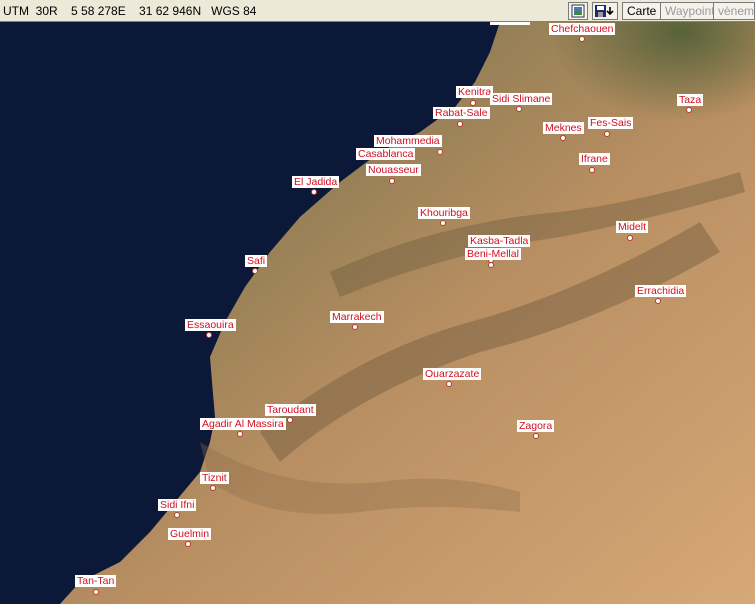  Describe the element at coordinates (690, 11) in the screenshot. I see `waypoint-button: Waypoint` at that location.